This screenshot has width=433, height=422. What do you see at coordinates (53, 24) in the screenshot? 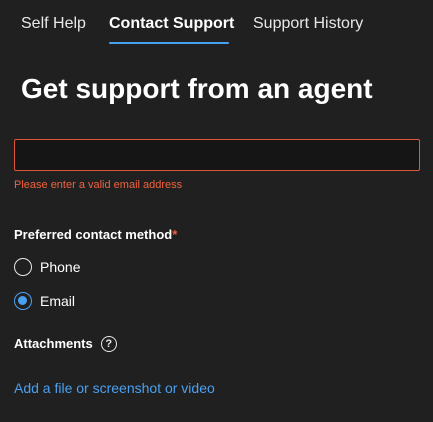
I see `tab-self-help: Self Help` at bounding box center [53, 24].